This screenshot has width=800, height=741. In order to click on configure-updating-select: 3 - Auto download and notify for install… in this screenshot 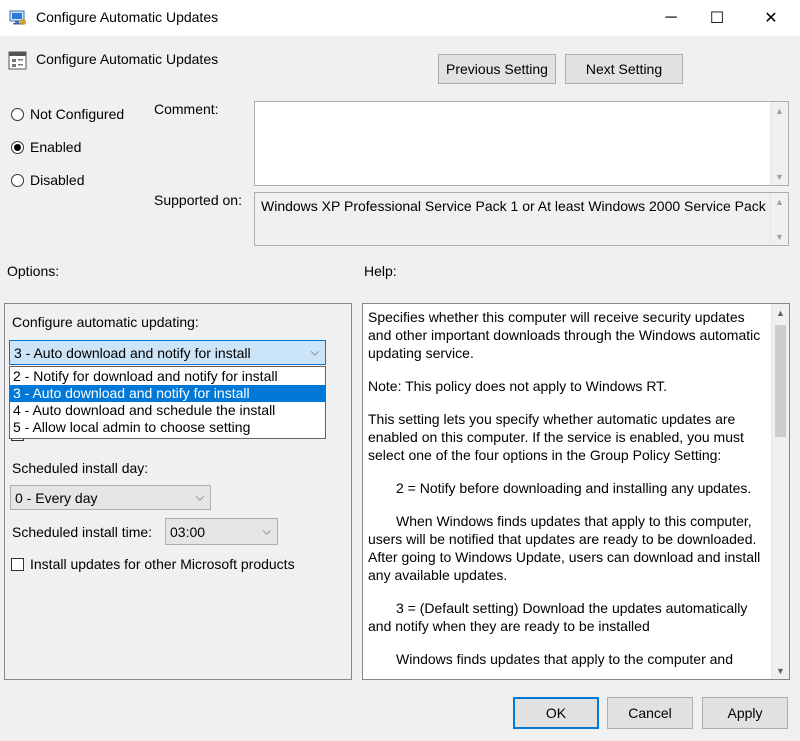, I will do `click(167, 352)`.